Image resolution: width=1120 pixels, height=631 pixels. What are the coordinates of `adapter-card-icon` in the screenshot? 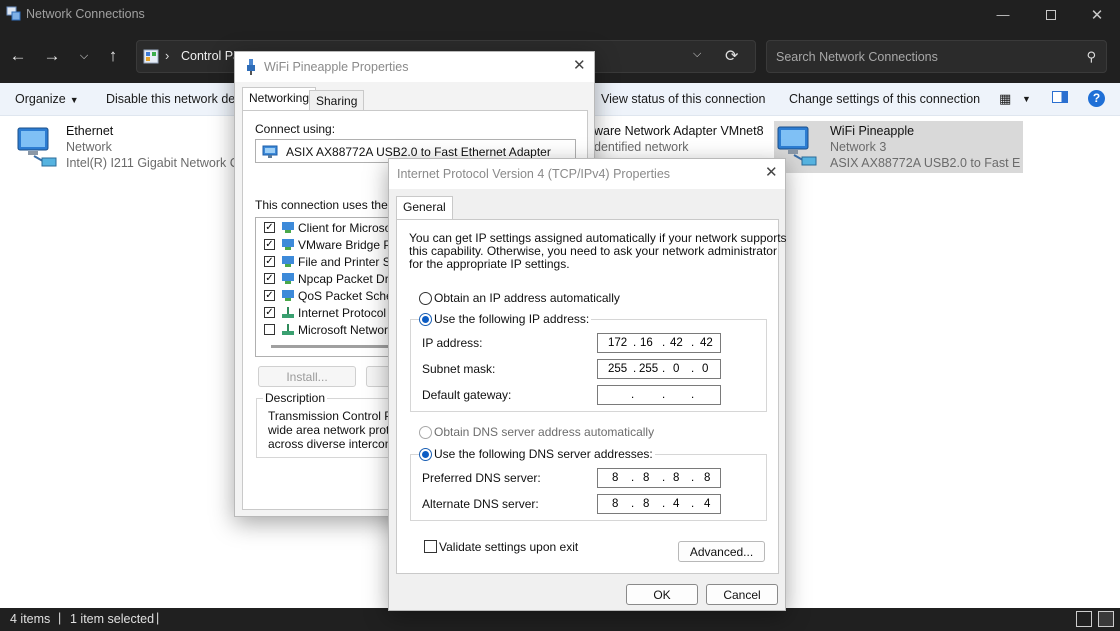 It's located at (270, 151).